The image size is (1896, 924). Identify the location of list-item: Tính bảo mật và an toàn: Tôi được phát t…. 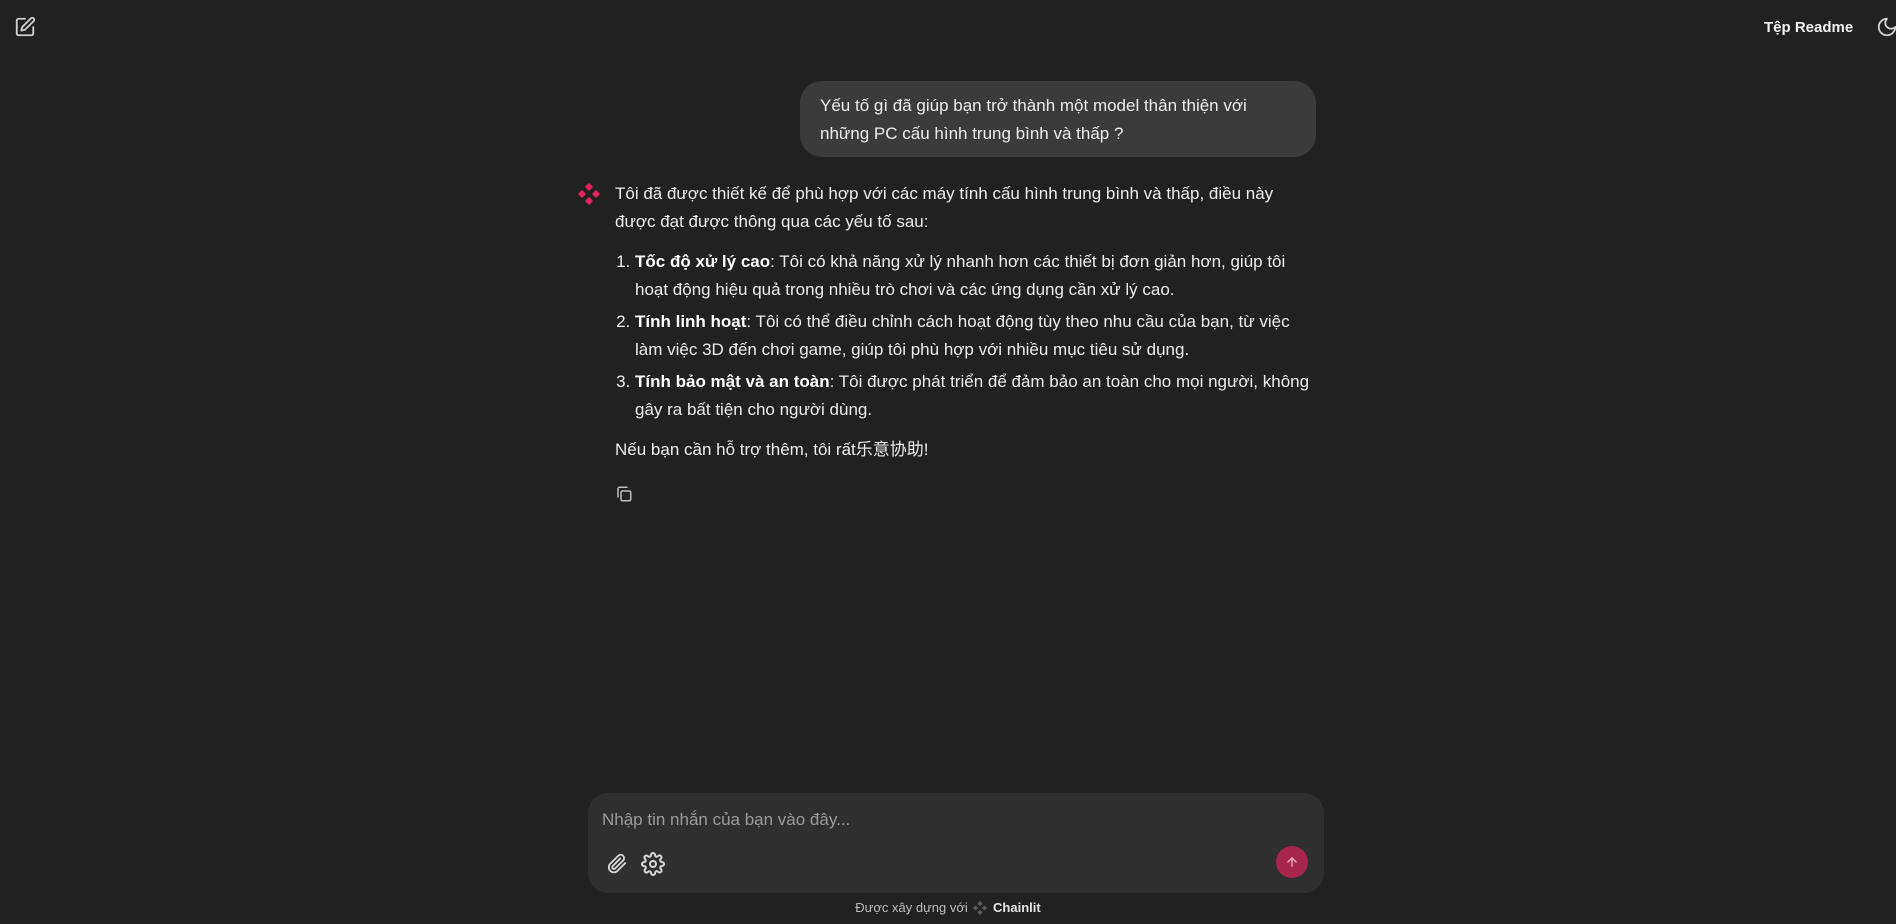
(975, 396).